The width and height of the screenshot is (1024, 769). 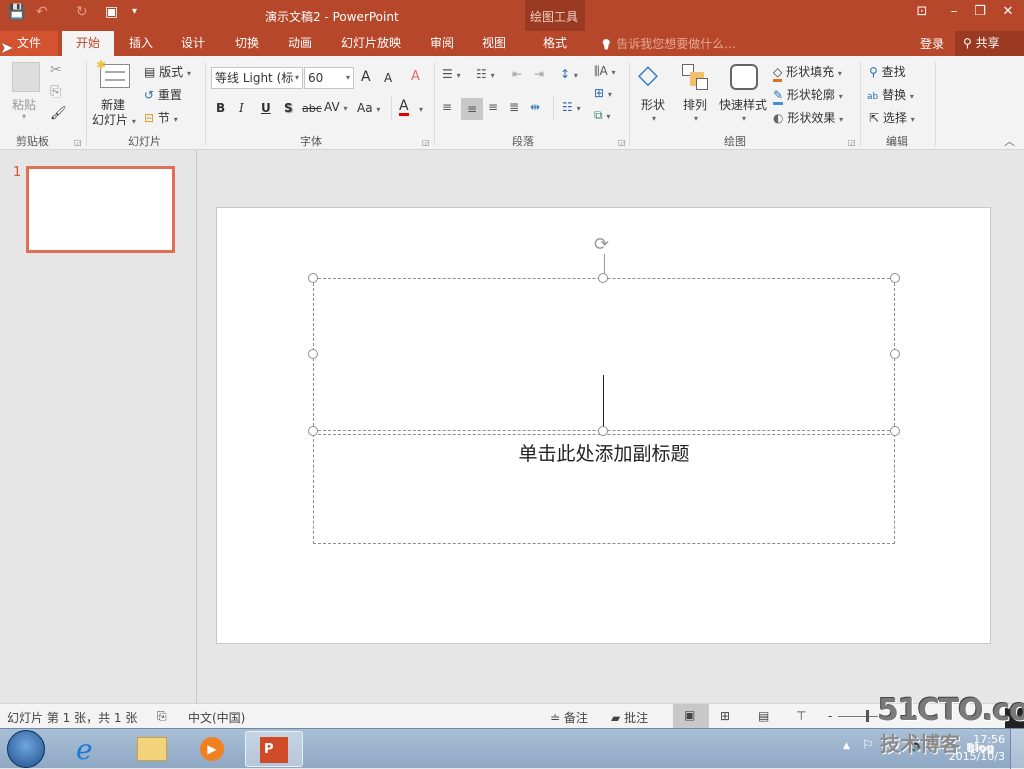 What do you see at coordinates (274, 749) in the screenshot?
I see `taskbar-powerpoint: P` at bounding box center [274, 749].